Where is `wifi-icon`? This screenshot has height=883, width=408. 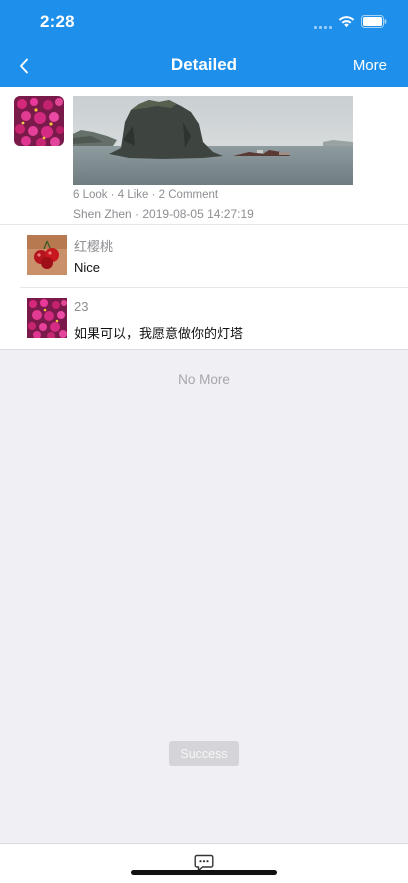 wifi-icon is located at coordinates (346, 22).